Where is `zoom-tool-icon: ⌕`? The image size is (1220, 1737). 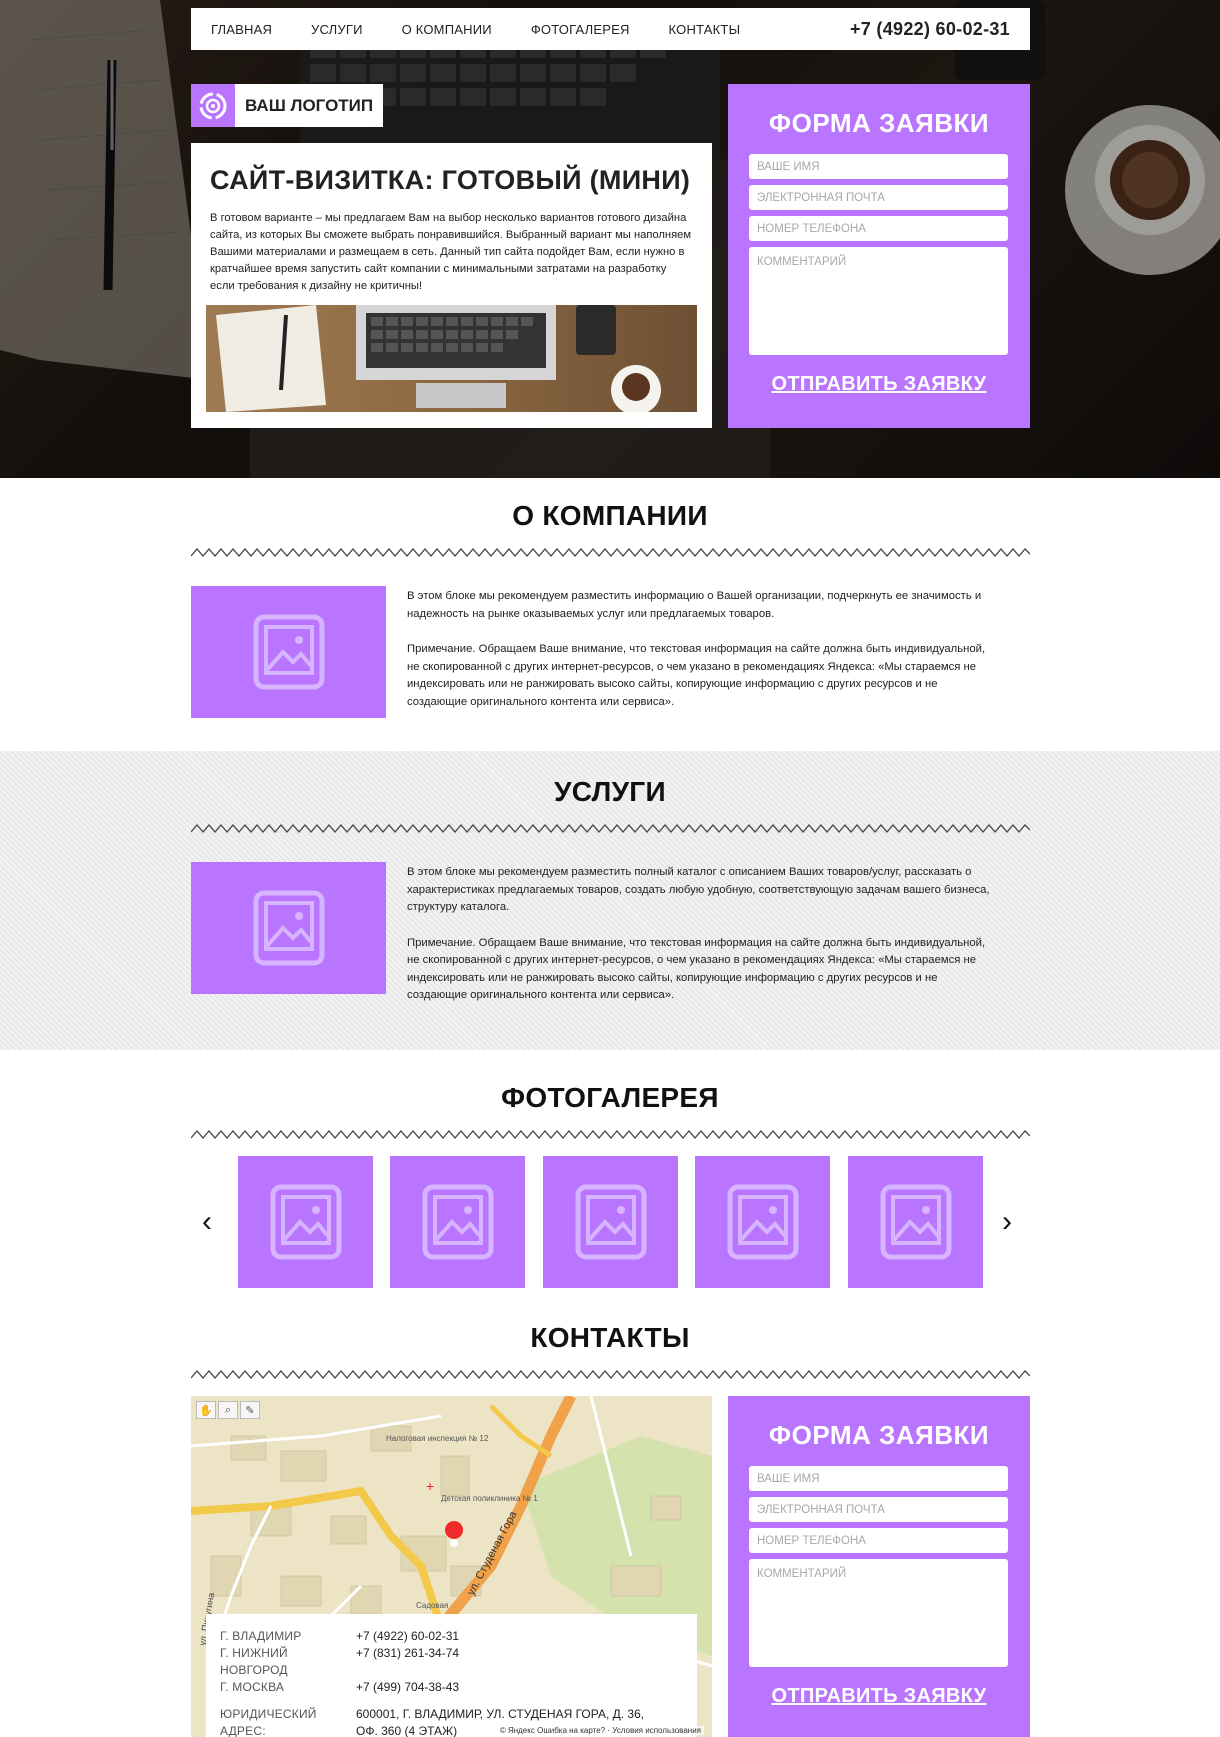
zoom-tool-icon: ⌕ is located at coordinates (228, 1410).